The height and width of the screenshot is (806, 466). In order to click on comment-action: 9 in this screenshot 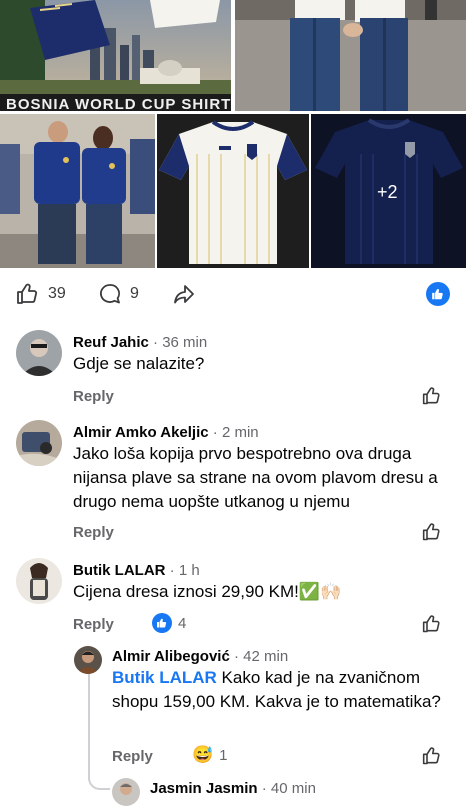, I will do `click(118, 294)`.